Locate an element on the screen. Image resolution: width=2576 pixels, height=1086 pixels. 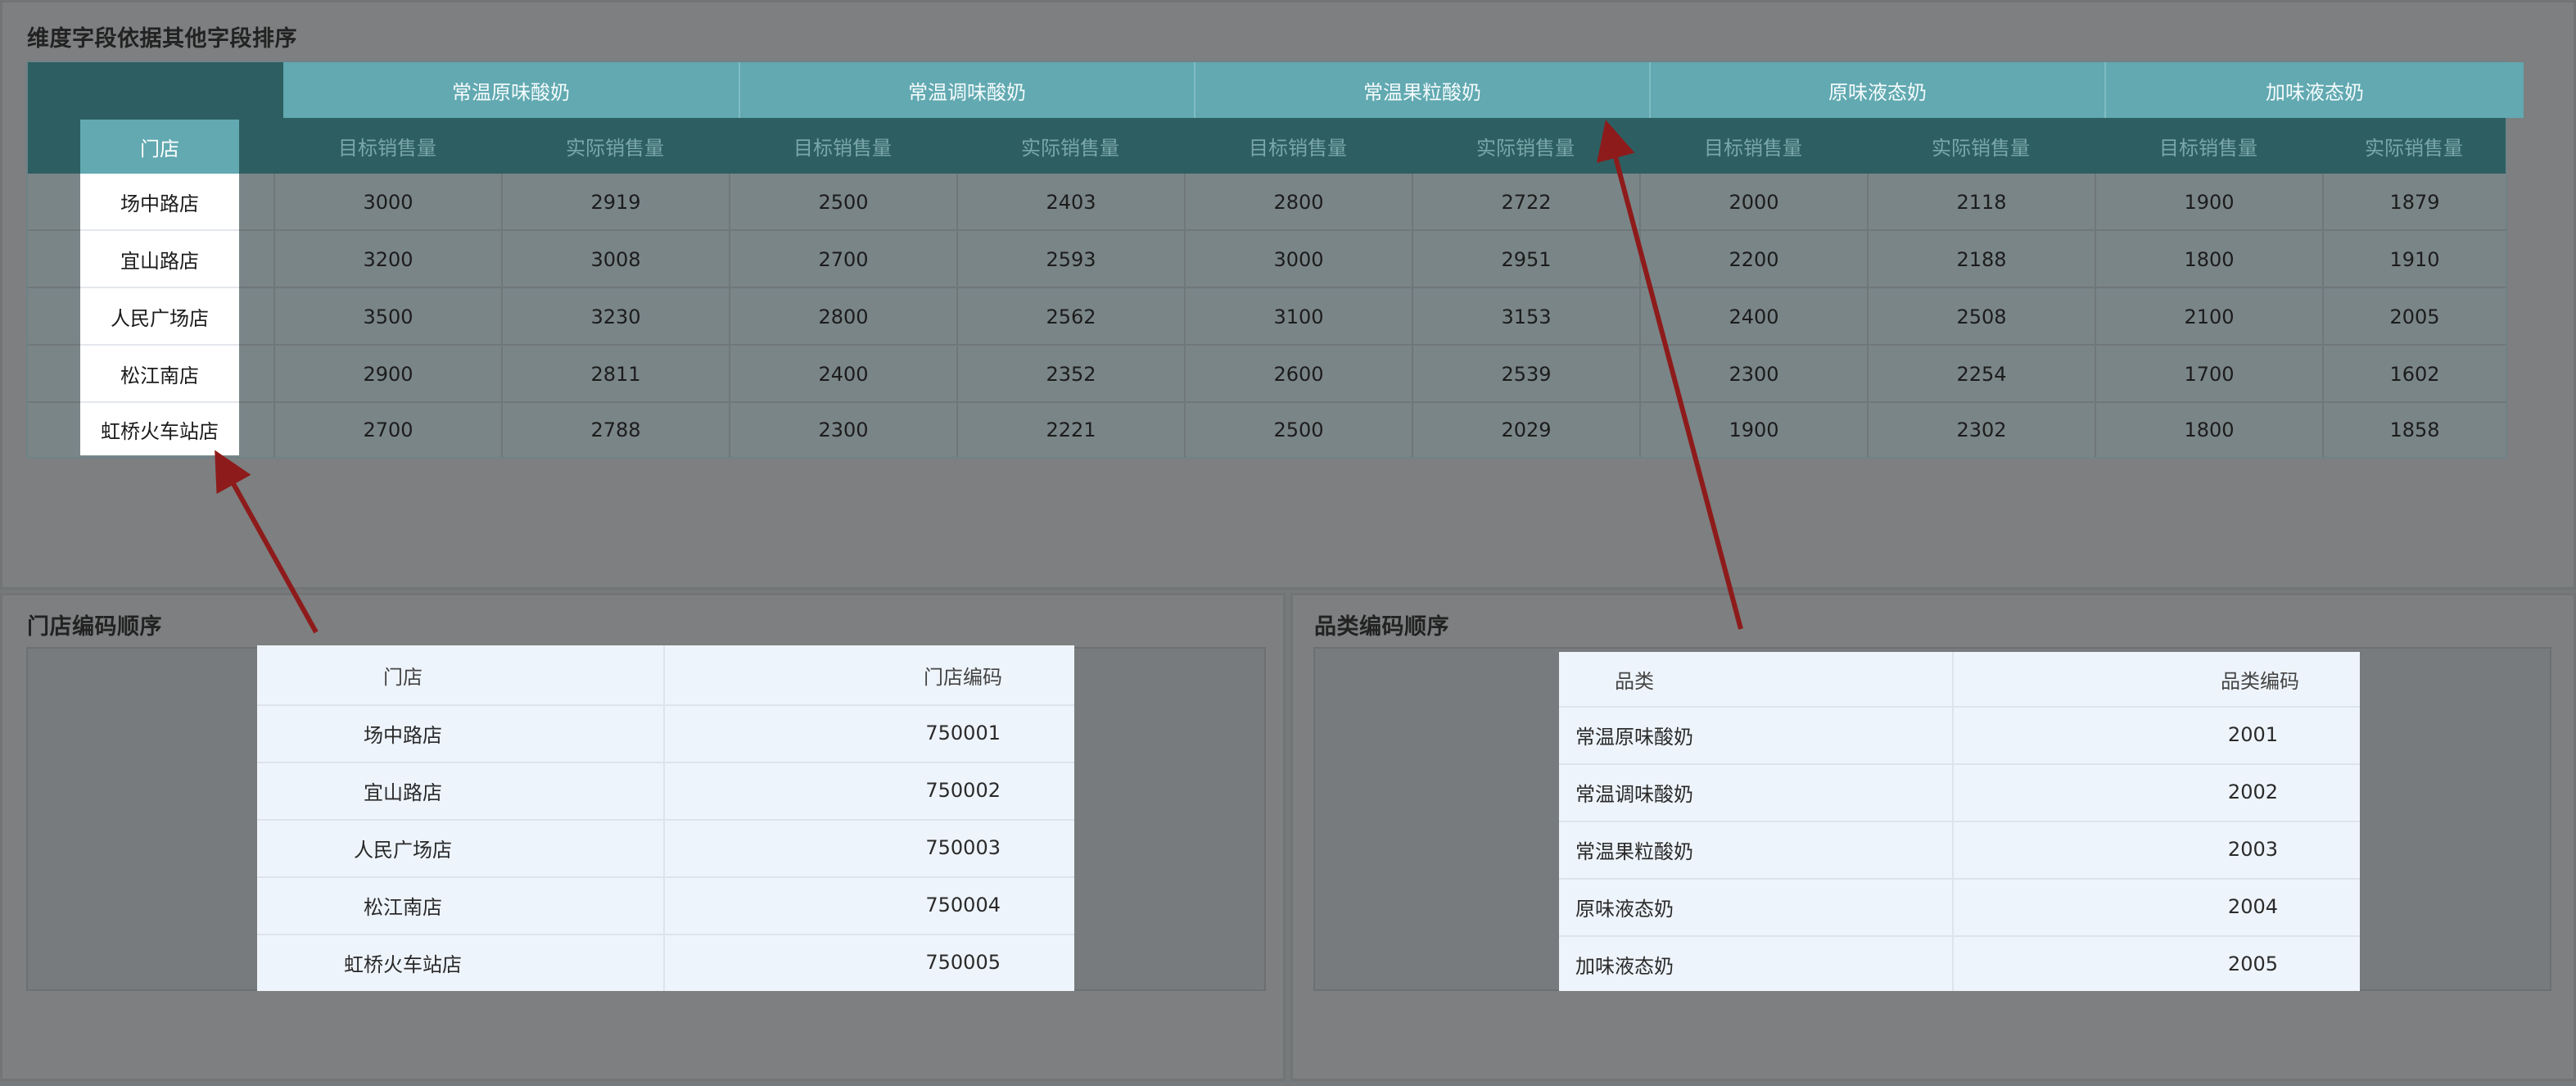
arrow-category-order is located at coordinates (1670, 375).